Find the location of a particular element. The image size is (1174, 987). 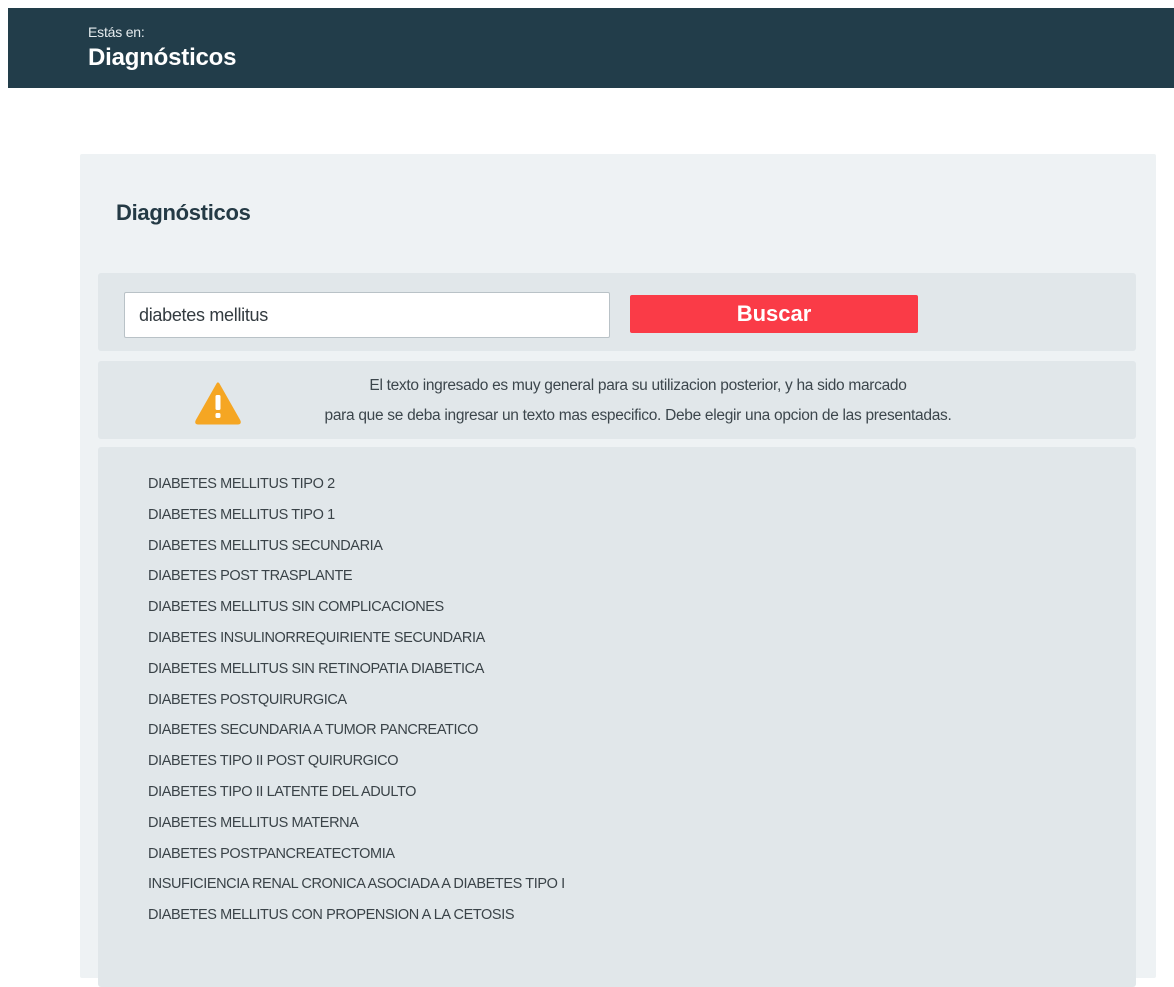

result-item: DIABETES POSTPANCREATECTOMIA is located at coordinates (356, 854).